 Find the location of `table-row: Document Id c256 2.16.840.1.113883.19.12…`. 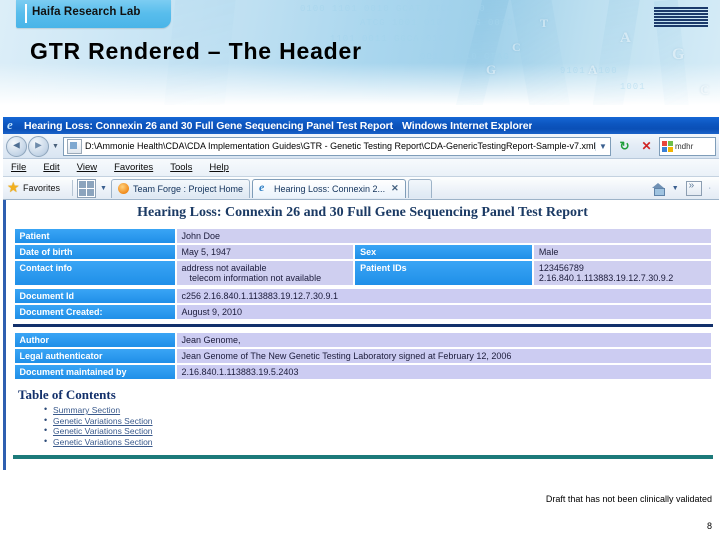

table-row: Document Id c256 2.16.840.1.113883.19.12… is located at coordinates (362, 296).